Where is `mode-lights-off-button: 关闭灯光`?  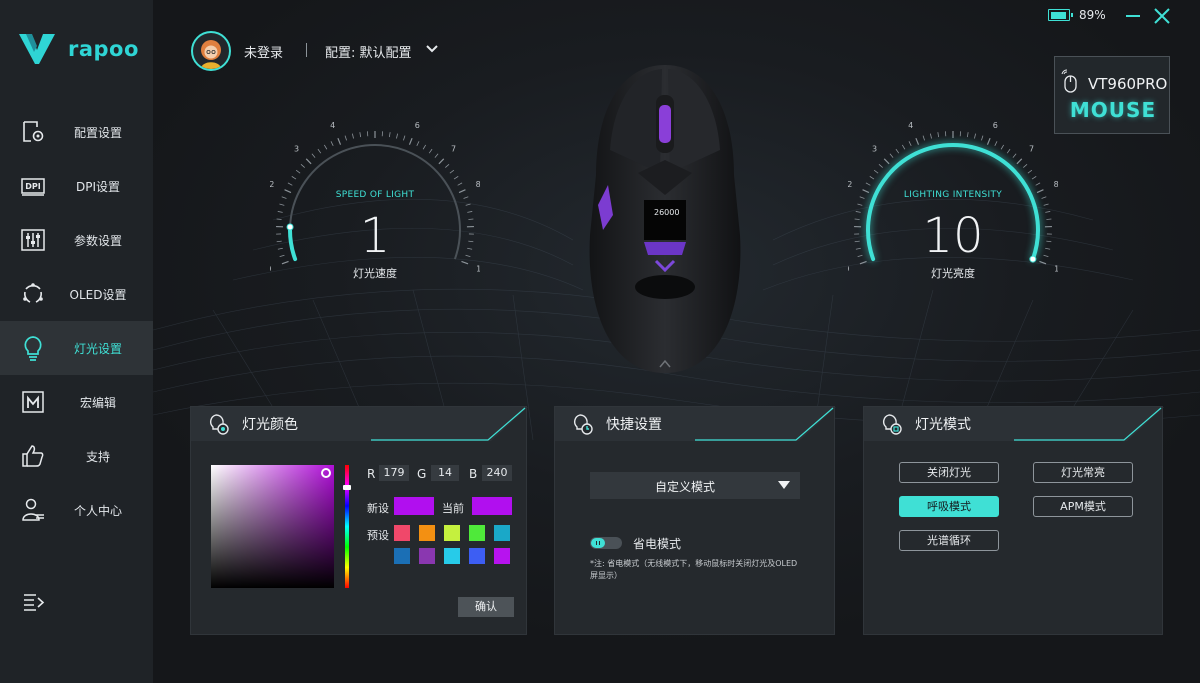
mode-lights-off-button: 关闭灯光 is located at coordinates (949, 472).